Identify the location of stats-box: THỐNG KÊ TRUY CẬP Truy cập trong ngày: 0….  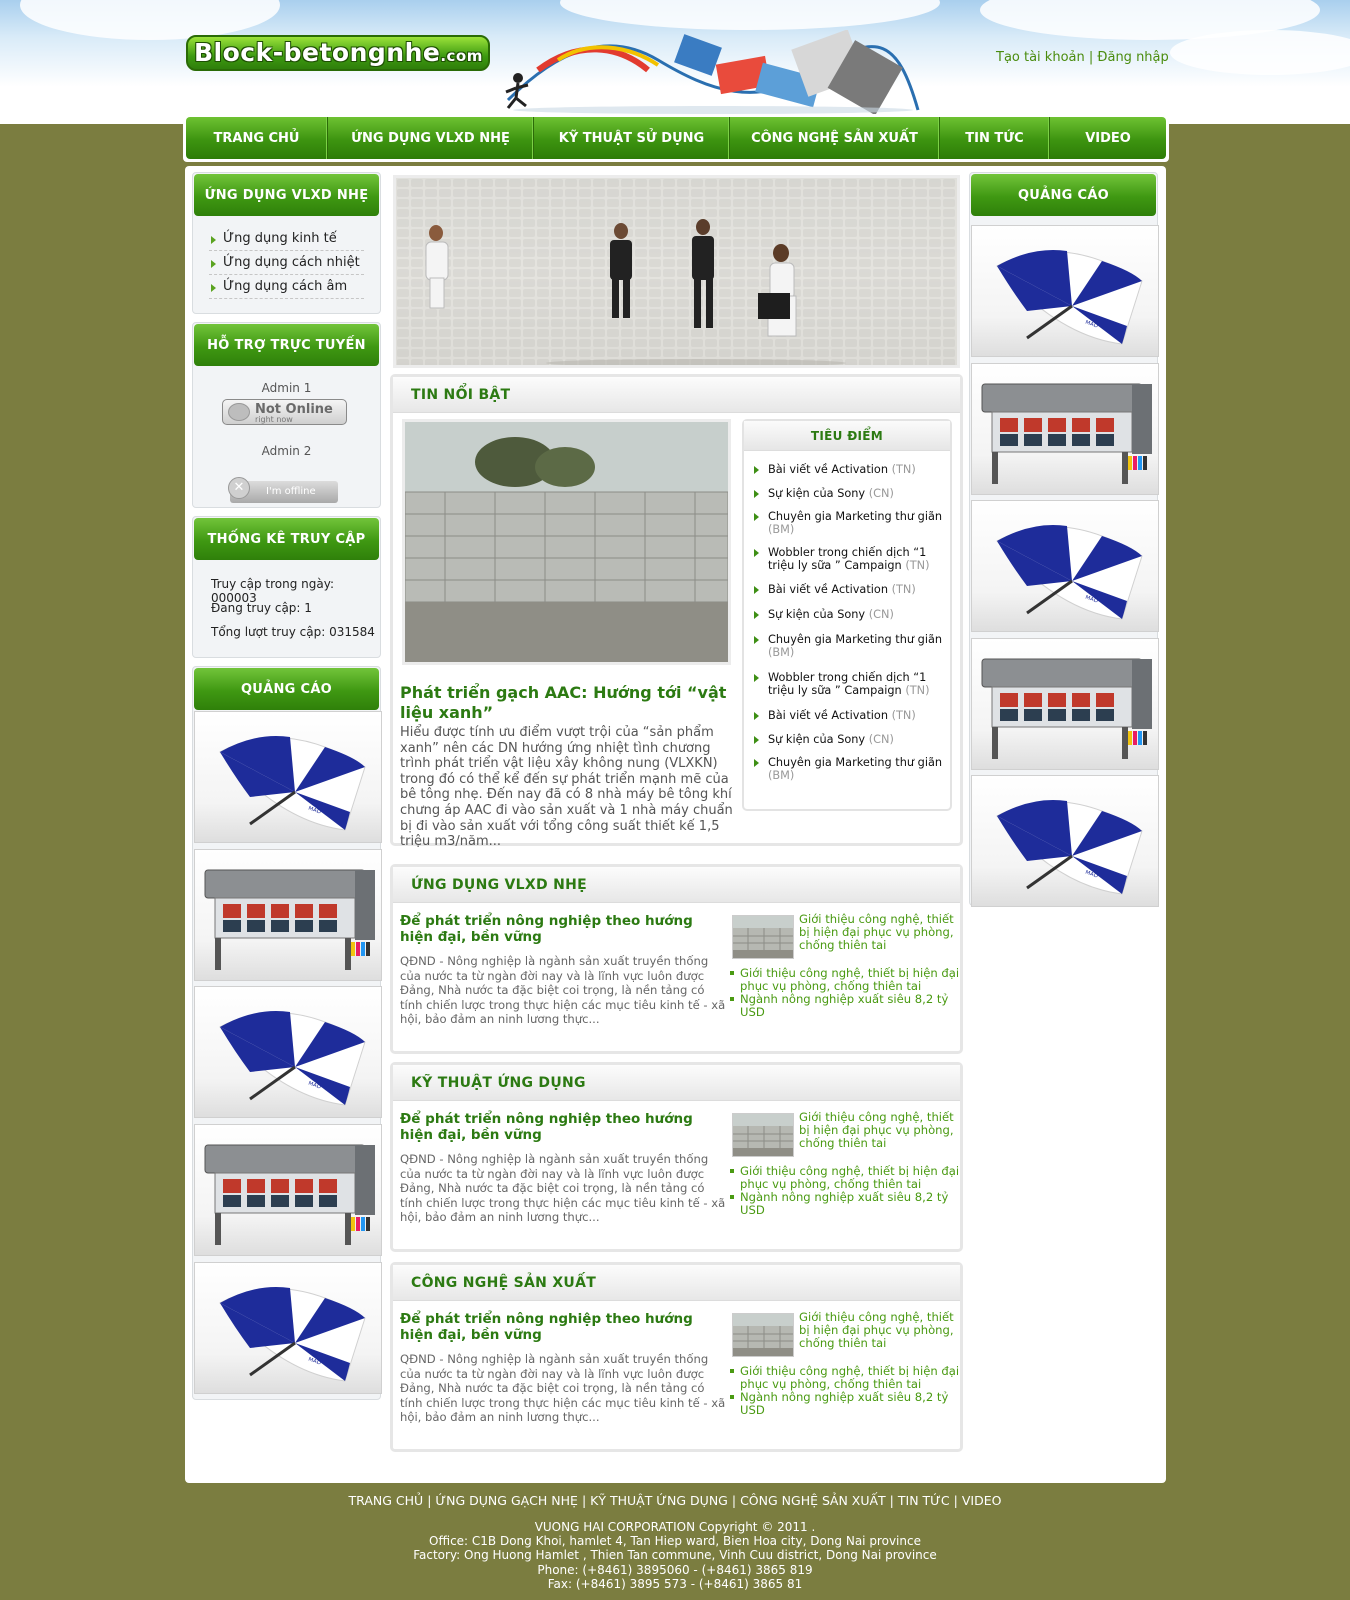
(286, 587).